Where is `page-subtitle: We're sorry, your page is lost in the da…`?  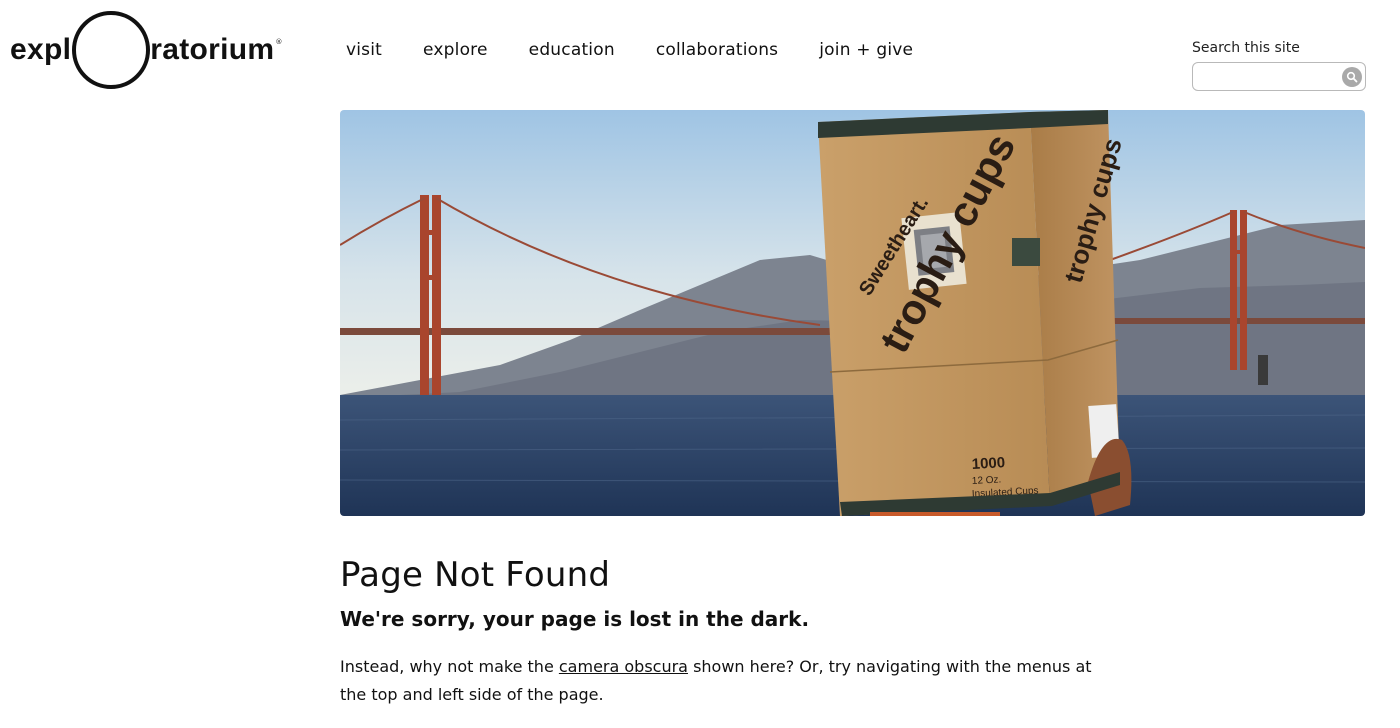
page-subtitle: We're sorry, your page is lost in the da… is located at coordinates (575, 619).